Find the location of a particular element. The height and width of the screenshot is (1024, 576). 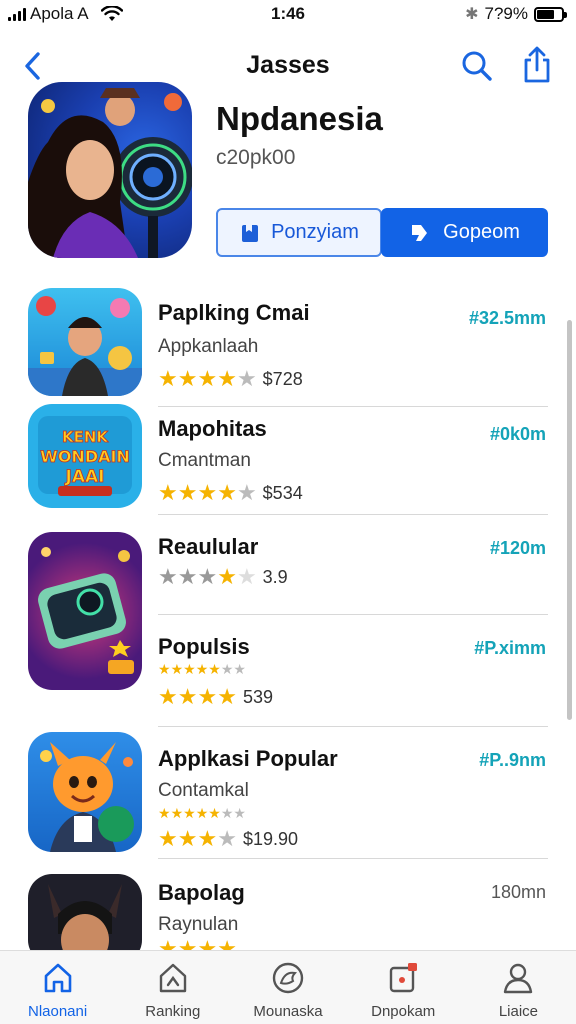

battery-percent: 7?9% is located at coordinates (506, 13).